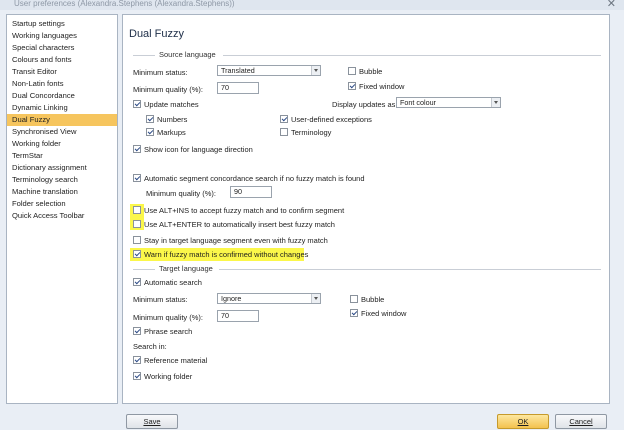 The width and height of the screenshot is (624, 430). Describe the element at coordinates (62, 204) in the screenshot. I see `sidebar-item-folder-selection: Folder selection` at that location.